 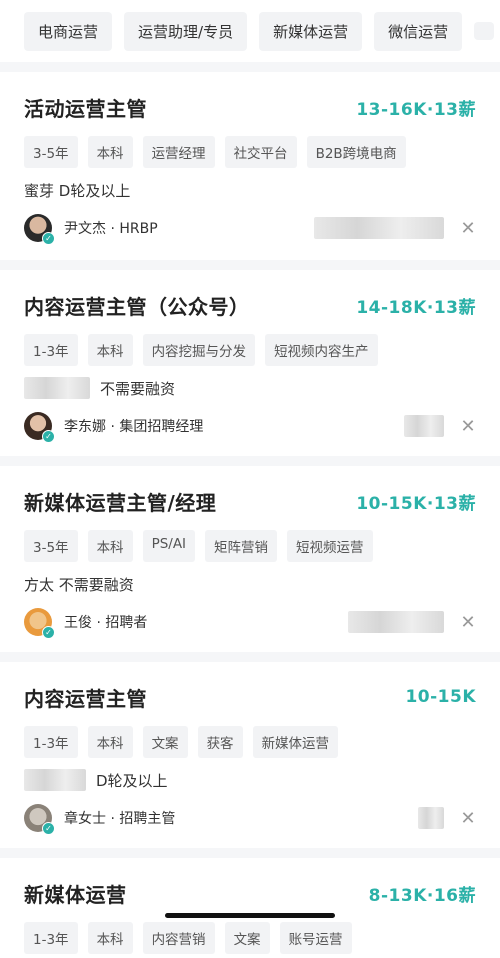 I want to click on job-tag: 新媒体运营, so click(x=295, y=742).